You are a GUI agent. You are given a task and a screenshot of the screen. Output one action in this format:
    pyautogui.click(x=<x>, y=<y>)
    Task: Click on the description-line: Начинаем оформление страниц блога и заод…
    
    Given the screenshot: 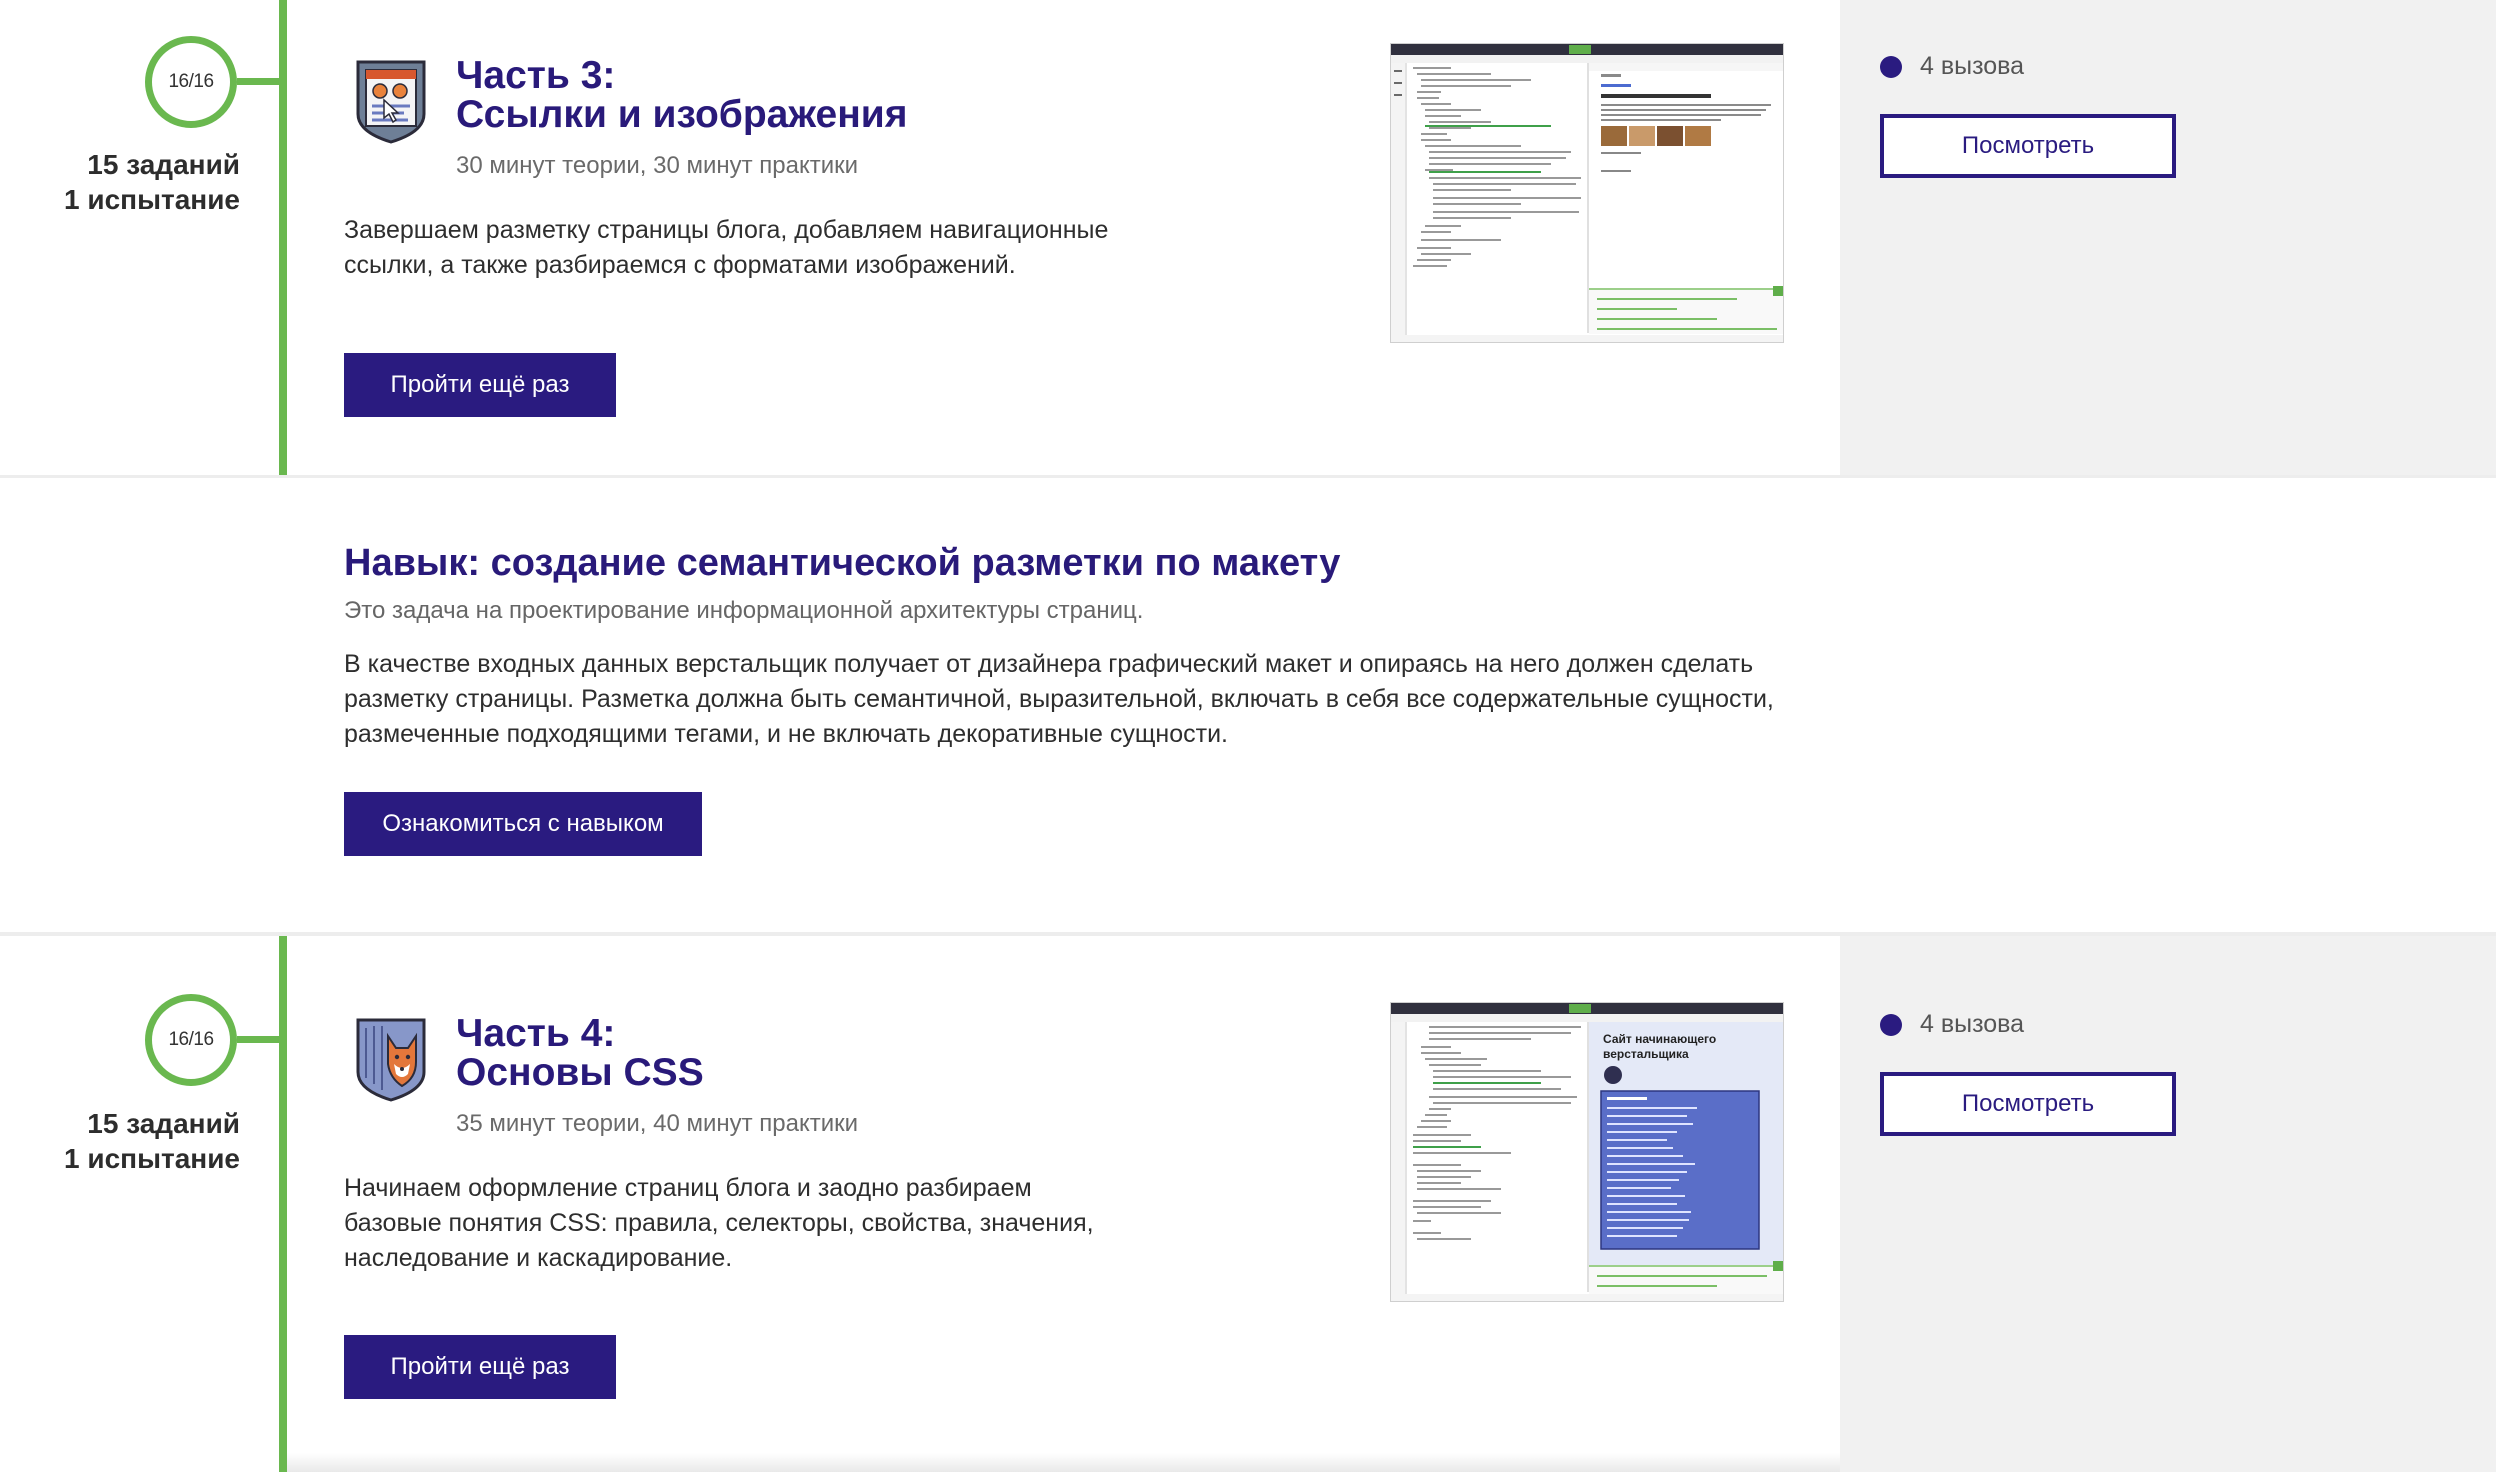 What is the action you would take?
    pyautogui.click(x=688, y=1188)
    